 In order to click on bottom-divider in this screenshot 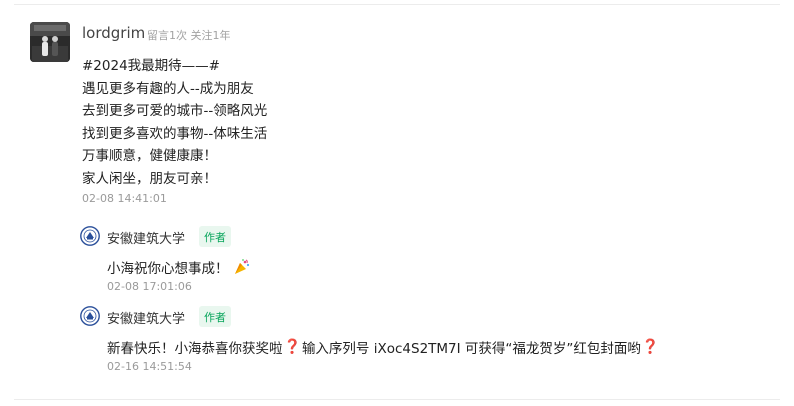, I will do `click(397, 399)`.